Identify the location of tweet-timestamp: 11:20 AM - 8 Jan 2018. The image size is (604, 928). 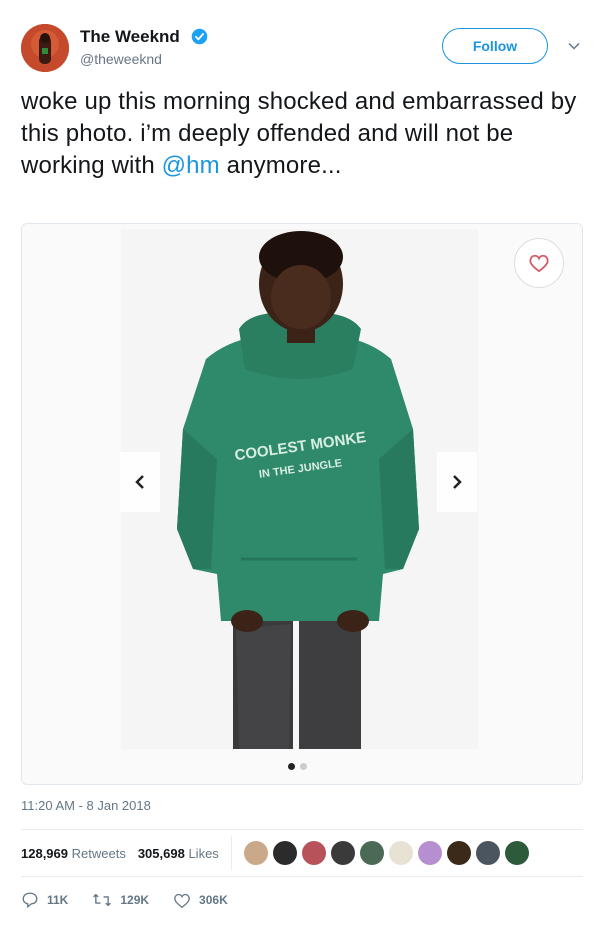
(86, 805).